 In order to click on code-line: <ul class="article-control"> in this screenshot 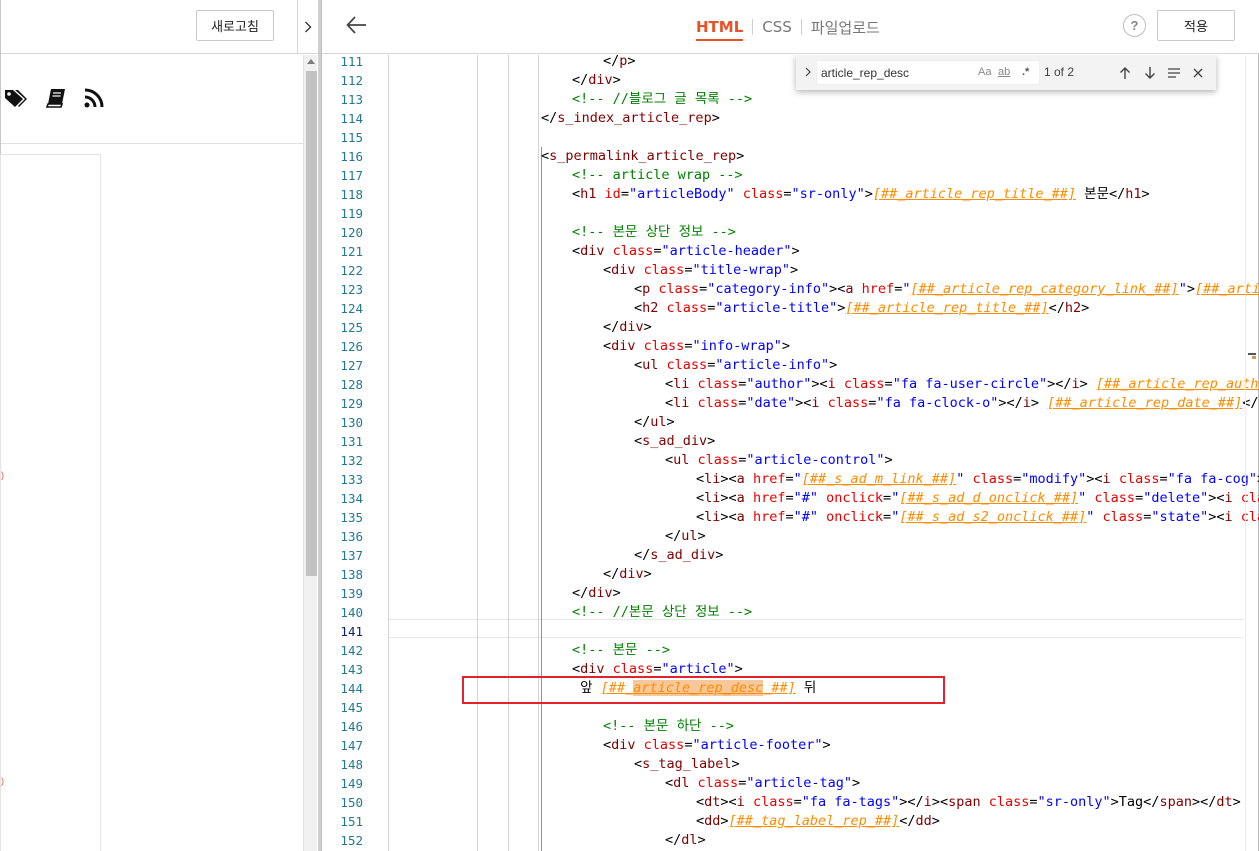, I will do `click(779, 460)`.